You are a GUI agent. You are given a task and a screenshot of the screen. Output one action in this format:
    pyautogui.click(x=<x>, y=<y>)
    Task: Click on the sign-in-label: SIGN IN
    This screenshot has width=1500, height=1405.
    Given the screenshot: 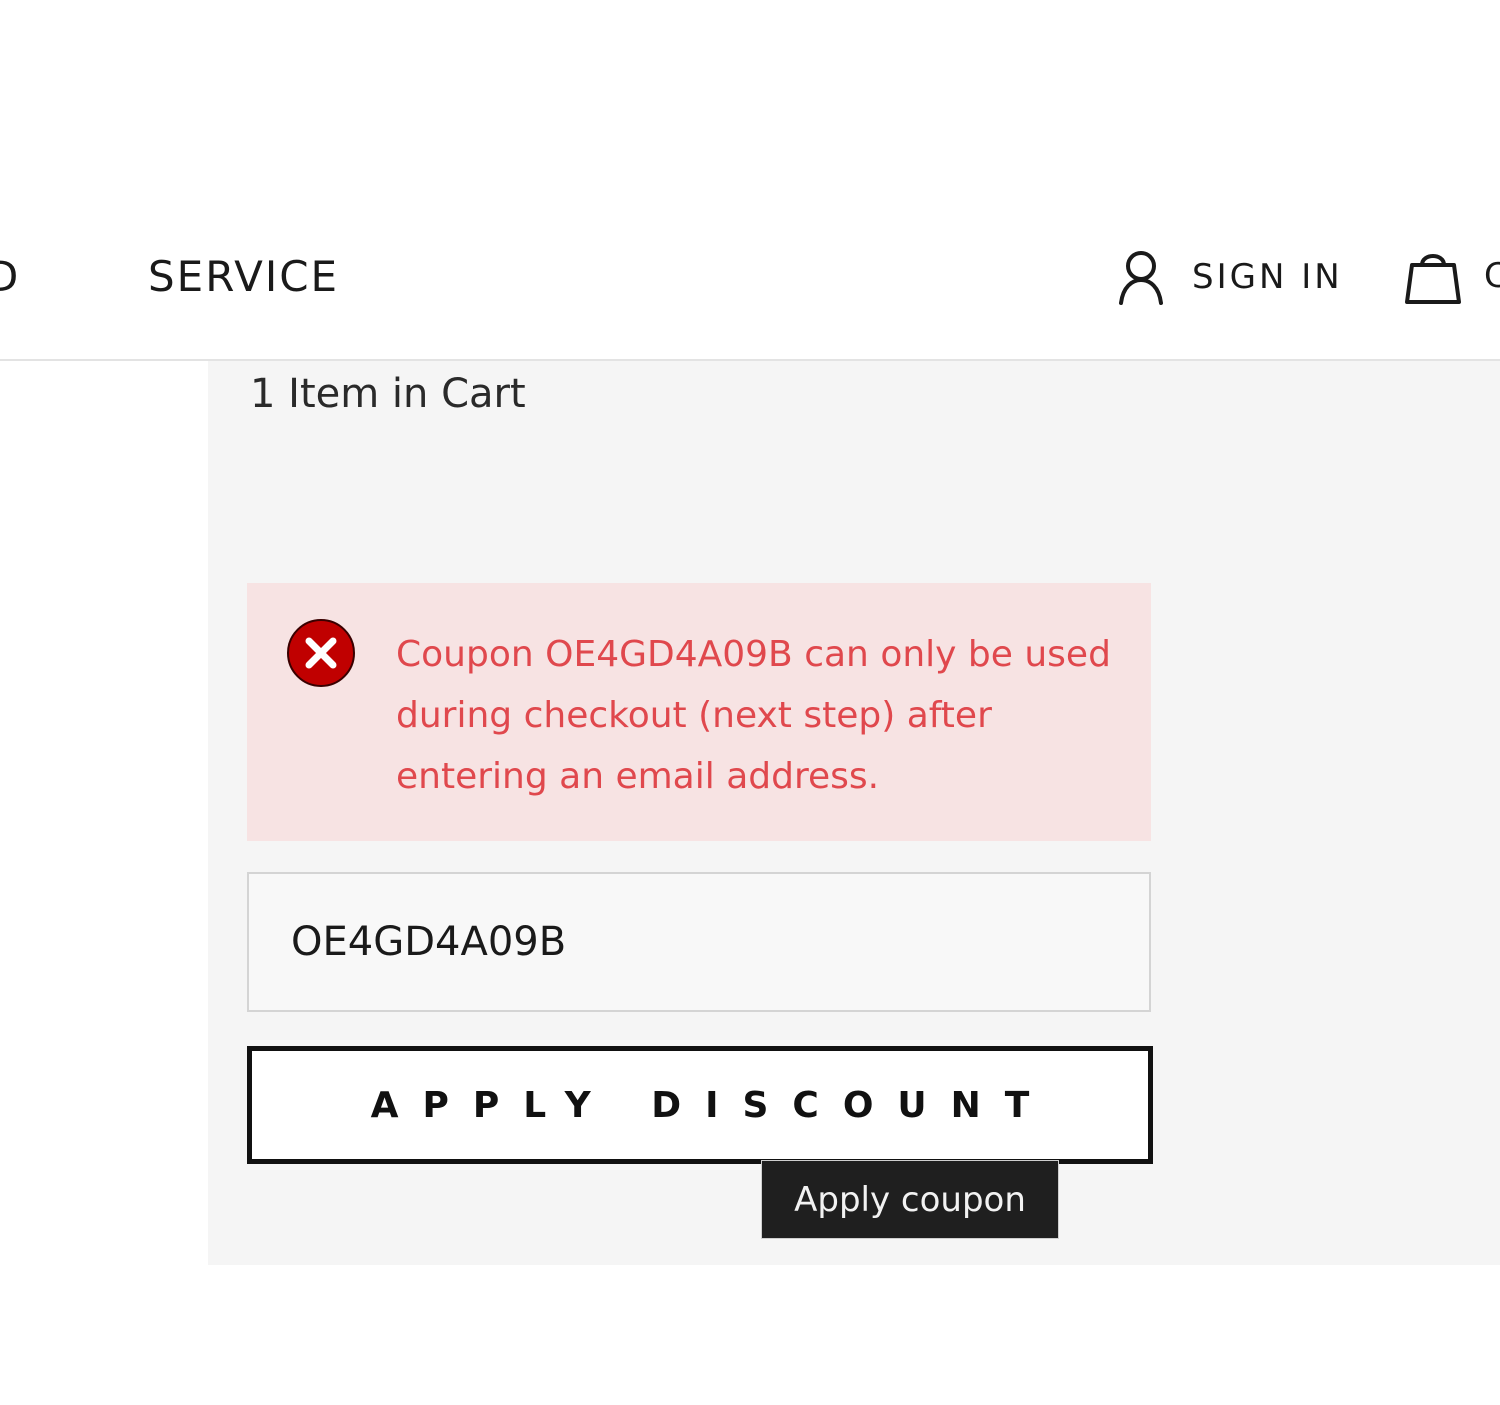 What is the action you would take?
    pyautogui.click(x=1267, y=277)
    